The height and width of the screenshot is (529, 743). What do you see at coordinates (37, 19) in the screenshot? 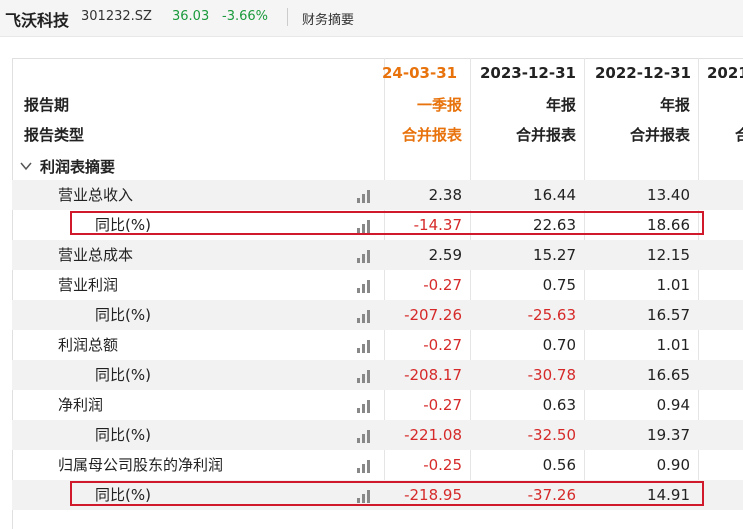
I see `stock-name: 飞沃科技` at bounding box center [37, 19].